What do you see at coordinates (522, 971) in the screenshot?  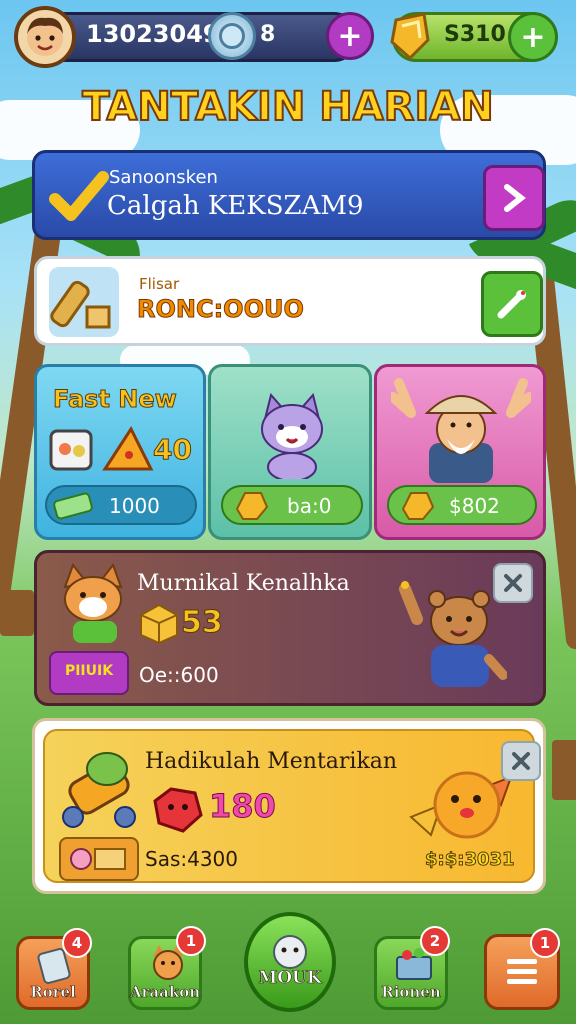 I see `hamburger-menu-icon` at bounding box center [522, 971].